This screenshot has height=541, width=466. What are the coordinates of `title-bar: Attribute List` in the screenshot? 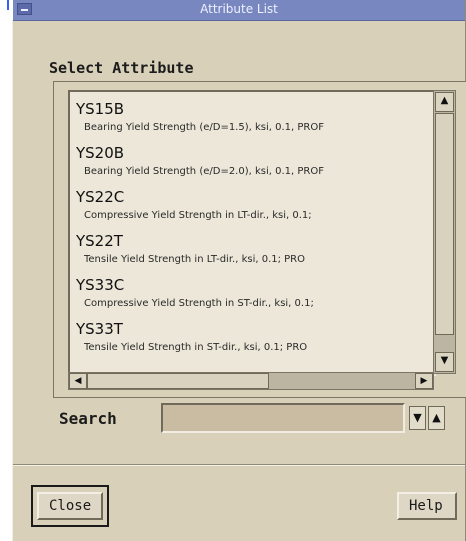 It's located at (239, 10).